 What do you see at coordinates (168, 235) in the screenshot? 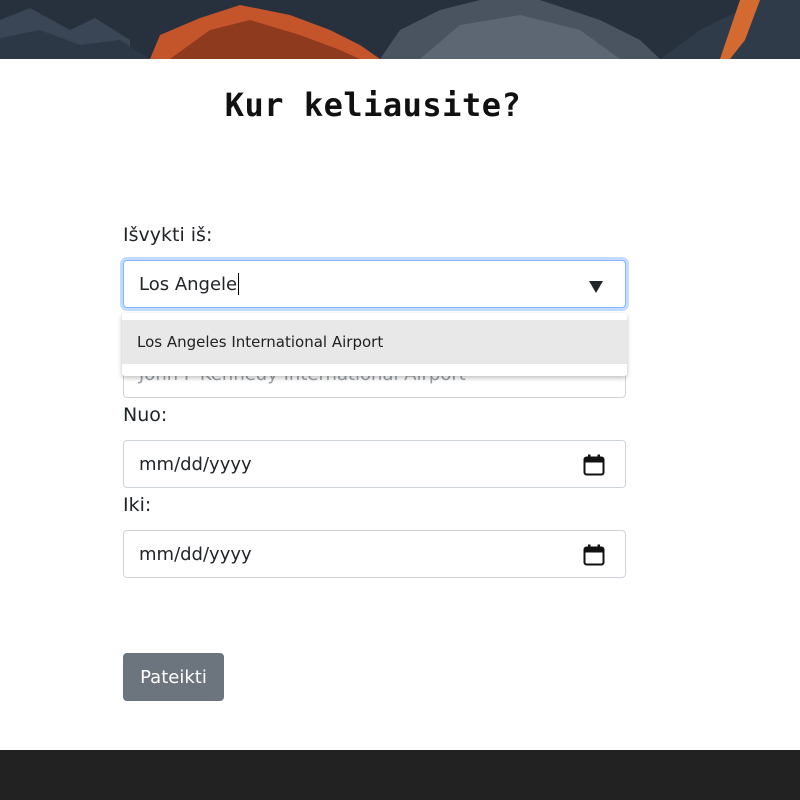
I see `departure-label: Išvykti iš:` at bounding box center [168, 235].